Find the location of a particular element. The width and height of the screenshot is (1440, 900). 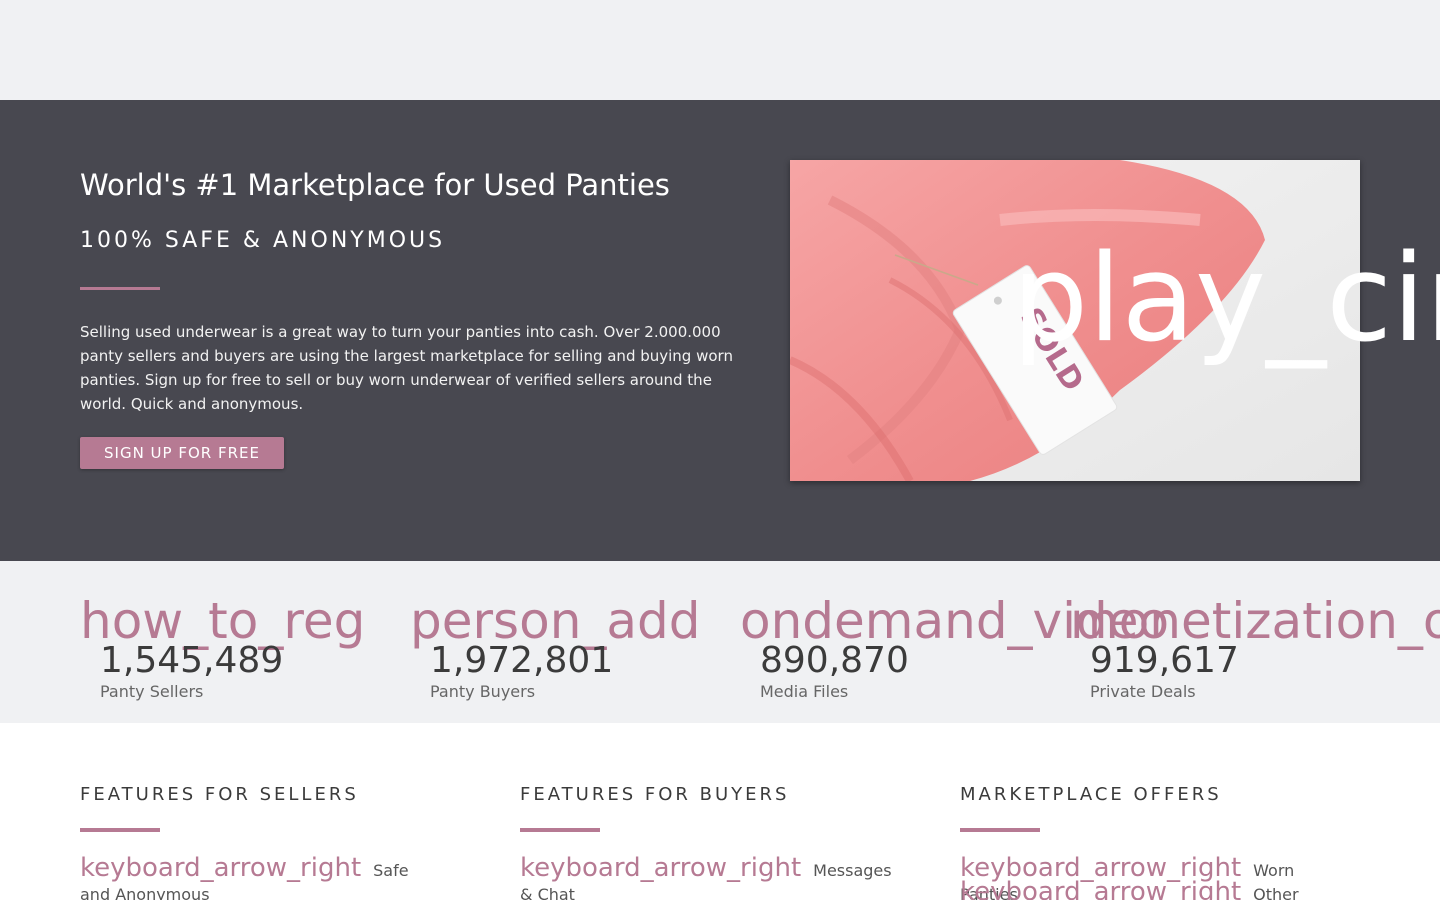

sellers-features-heading: FEATURES FOR SELLERS is located at coordinates (219, 794).